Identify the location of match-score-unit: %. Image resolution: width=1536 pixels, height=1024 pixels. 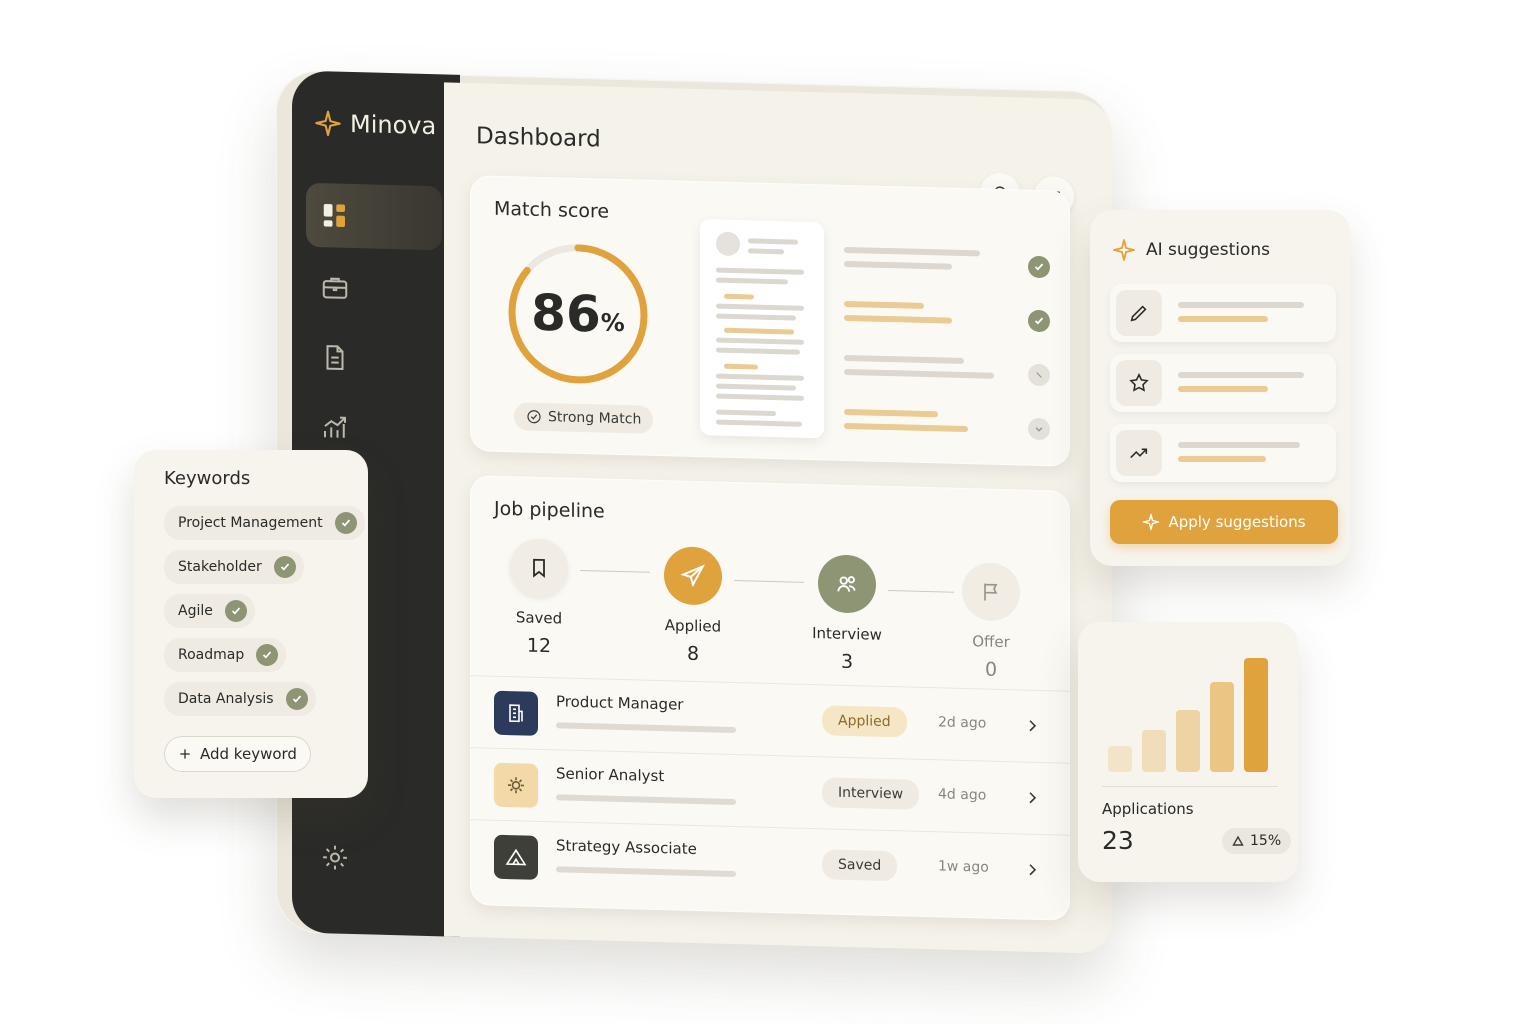
(612, 323).